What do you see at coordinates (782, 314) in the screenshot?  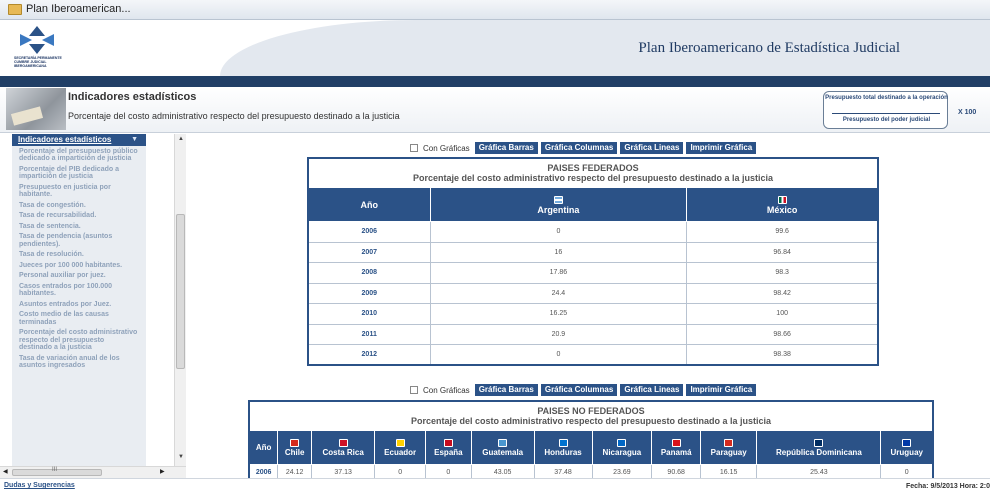 I see `value-cell: 100` at bounding box center [782, 314].